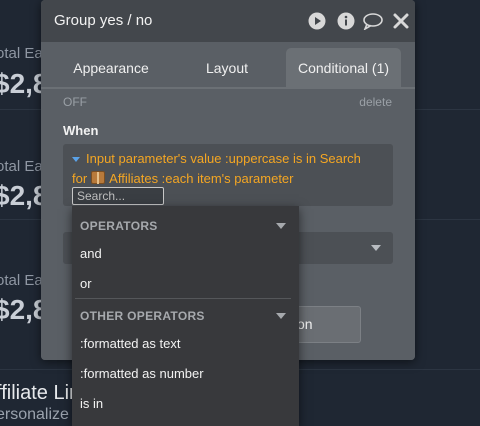 The image size is (480, 426). I want to click on operator-formatted-as-text-label: :formatted as text, so click(130, 343).